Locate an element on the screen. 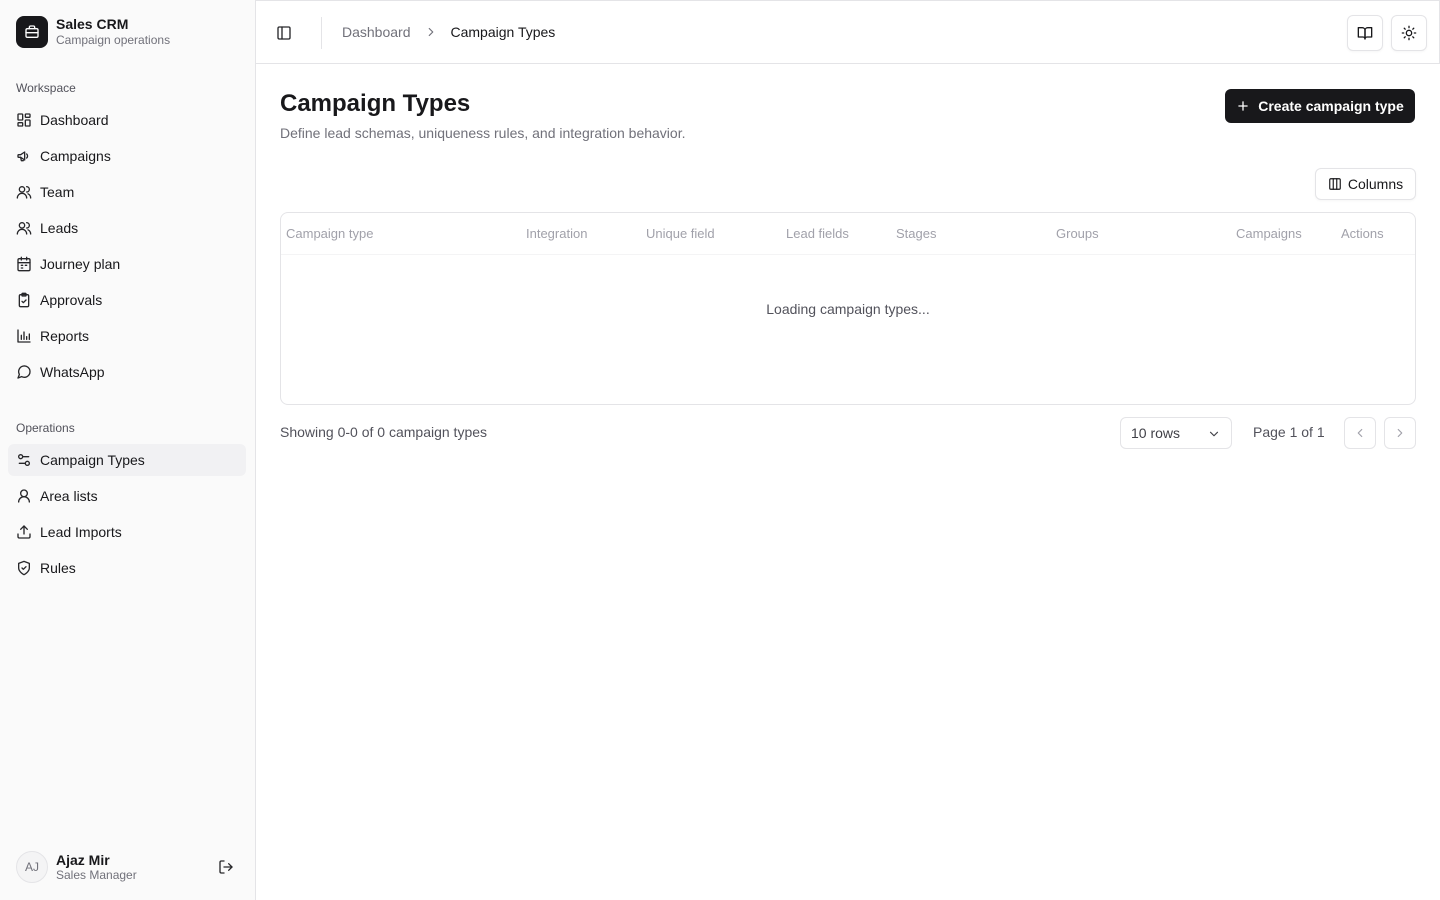  sidebar-item-team: Team is located at coordinates (127, 192).